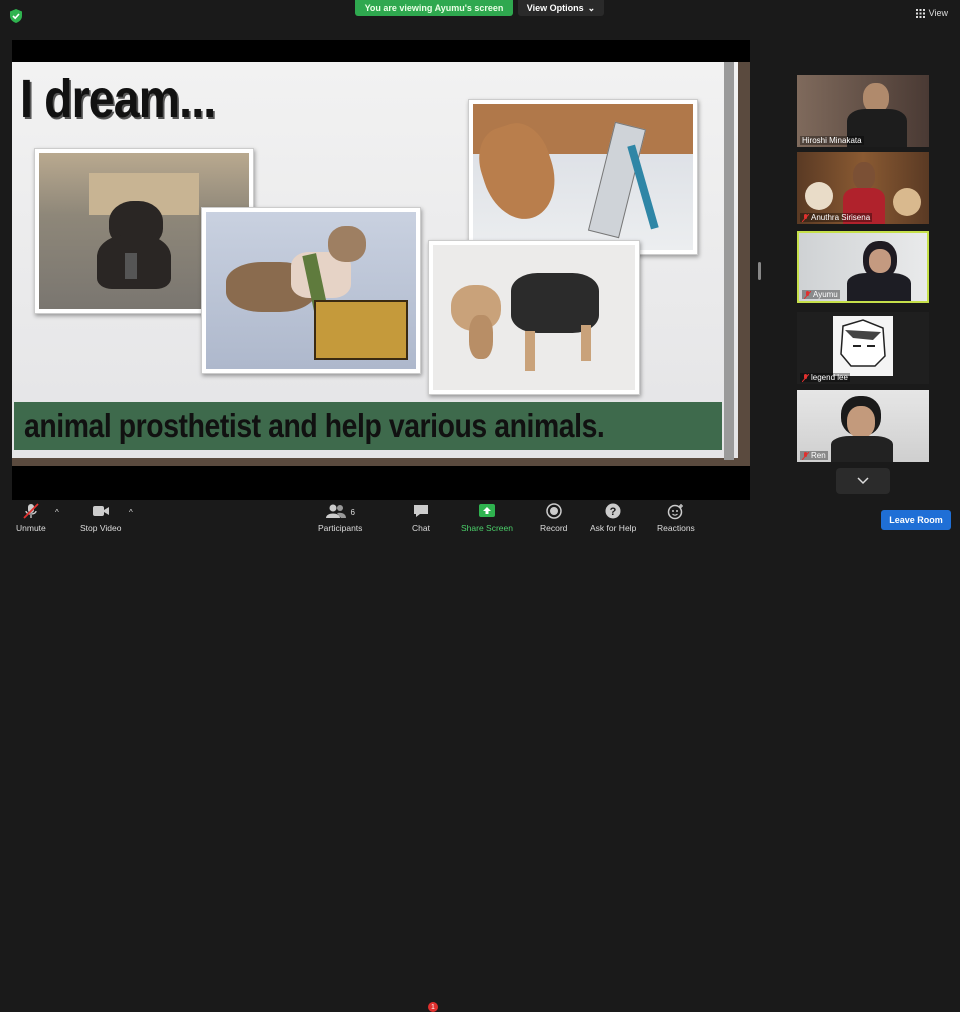 The height and width of the screenshot is (1012, 960). I want to click on participants-count: 6, so click(352, 512).